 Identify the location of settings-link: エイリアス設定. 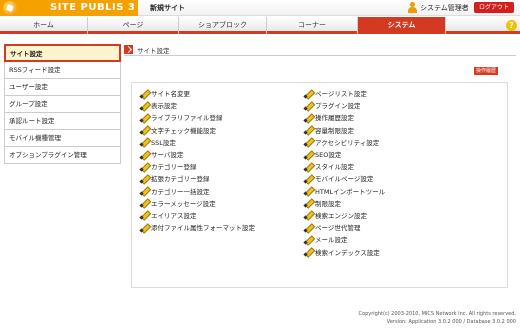
(197, 215).